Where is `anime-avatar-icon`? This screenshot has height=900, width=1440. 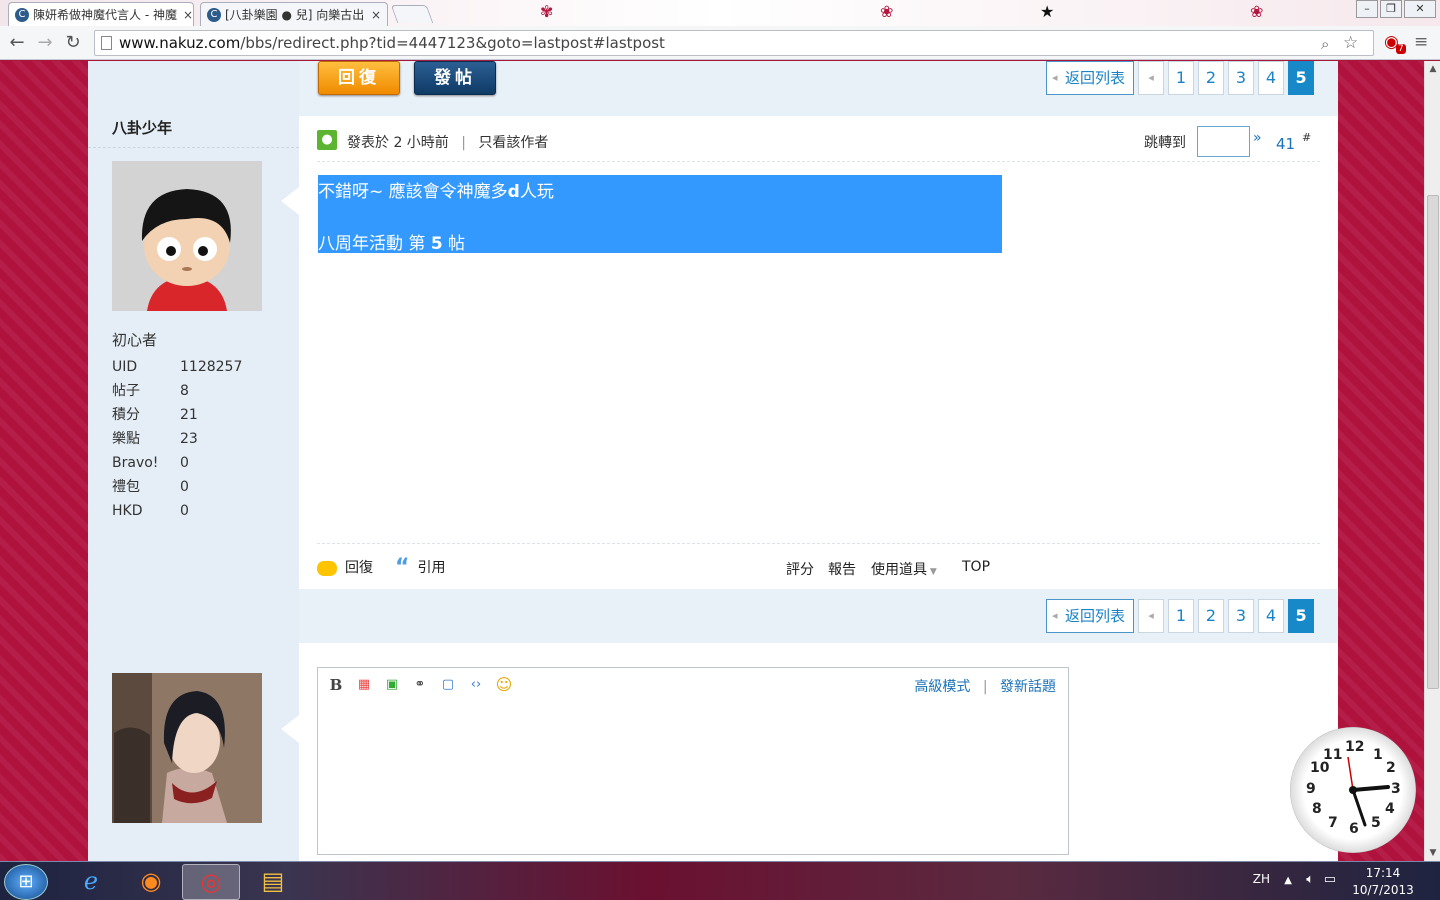
anime-avatar-icon is located at coordinates (187, 748).